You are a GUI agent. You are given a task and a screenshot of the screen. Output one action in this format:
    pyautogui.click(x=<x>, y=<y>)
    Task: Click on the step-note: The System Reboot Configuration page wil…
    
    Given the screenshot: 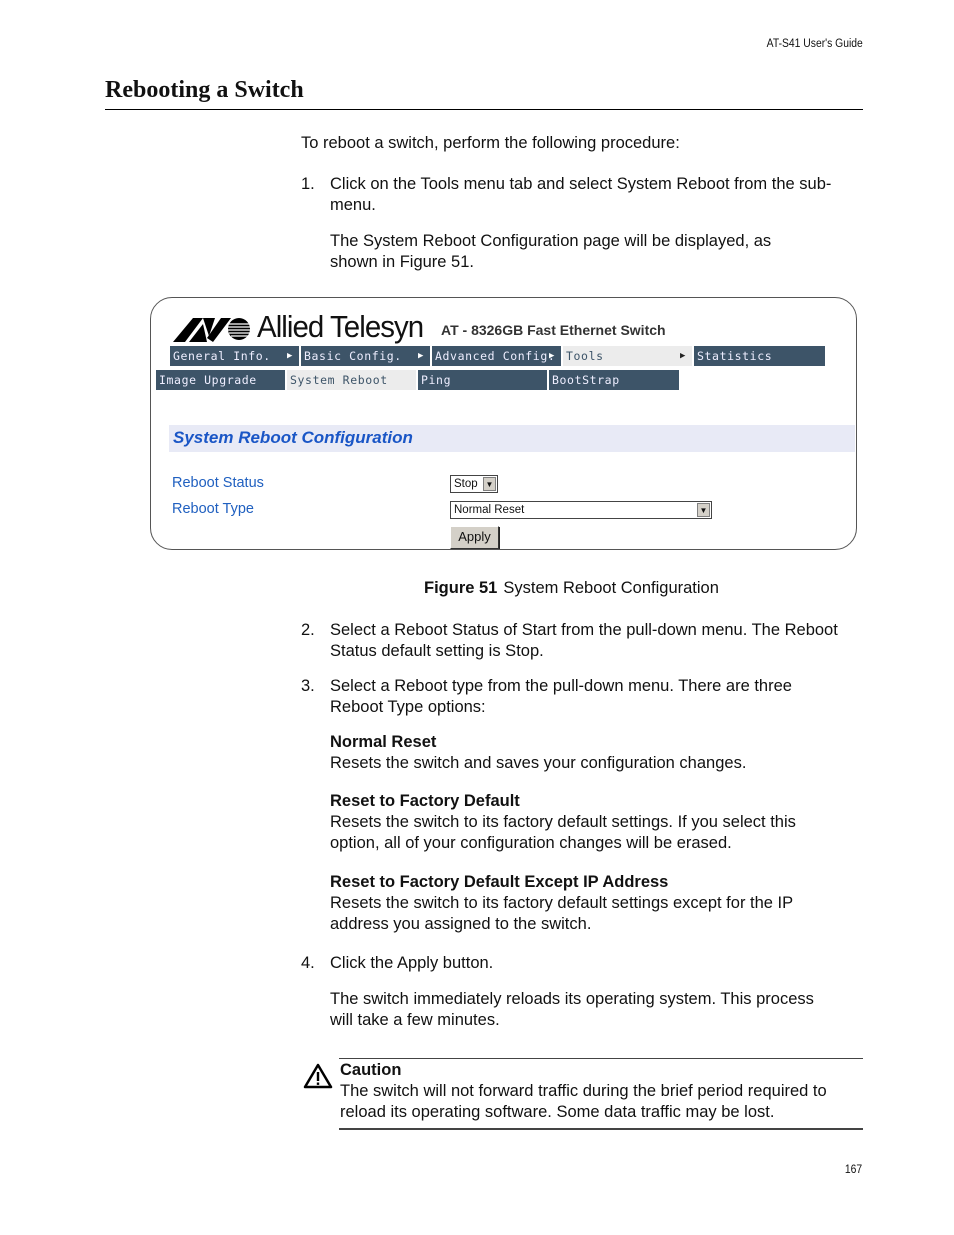 What is the action you would take?
    pyautogui.click(x=597, y=252)
    